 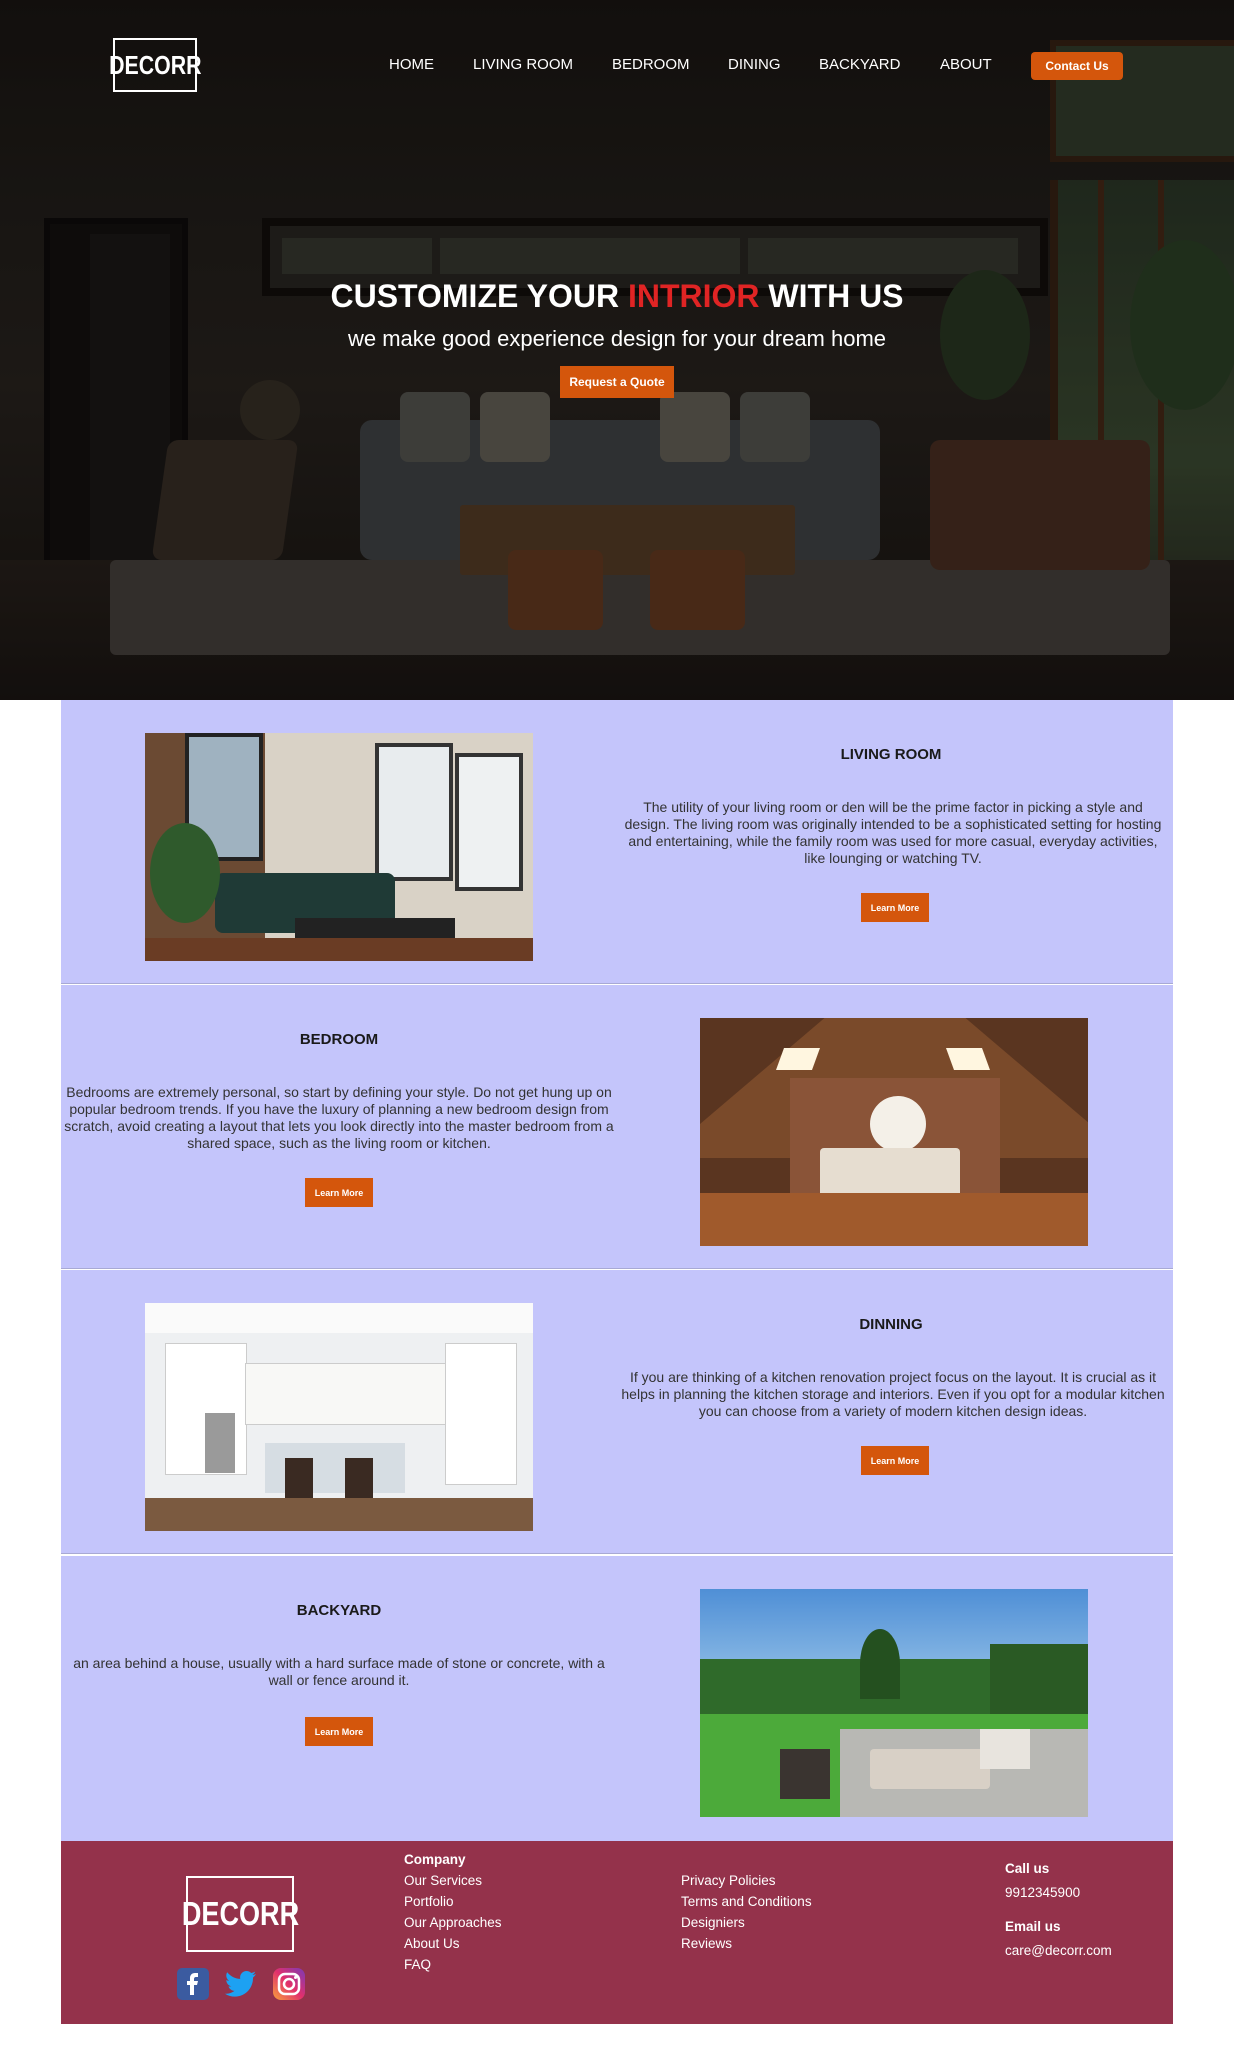 What do you see at coordinates (339, 1610) in the screenshot?
I see `backyard-title: BACKYARD` at bounding box center [339, 1610].